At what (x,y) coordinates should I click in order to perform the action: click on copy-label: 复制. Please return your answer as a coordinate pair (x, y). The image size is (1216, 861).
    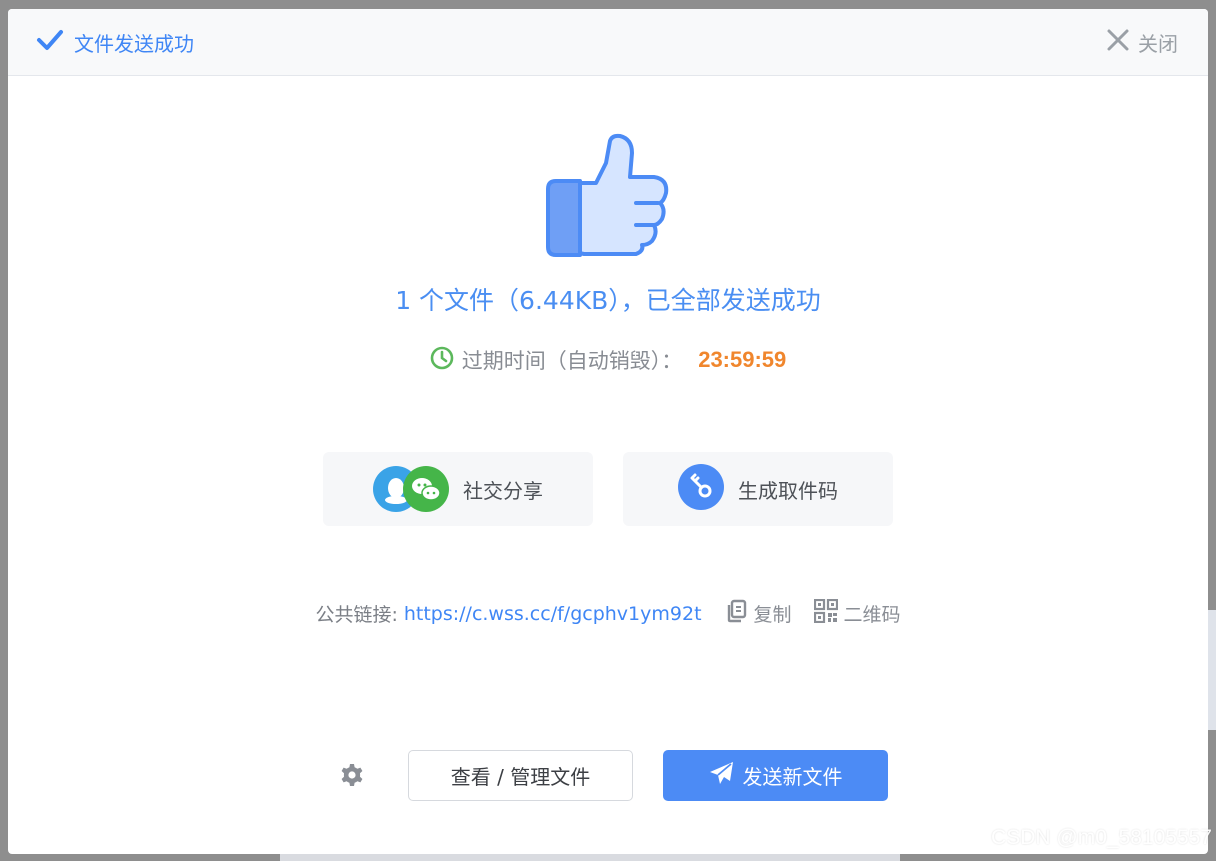
    Looking at the image, I should click on (772, 615).